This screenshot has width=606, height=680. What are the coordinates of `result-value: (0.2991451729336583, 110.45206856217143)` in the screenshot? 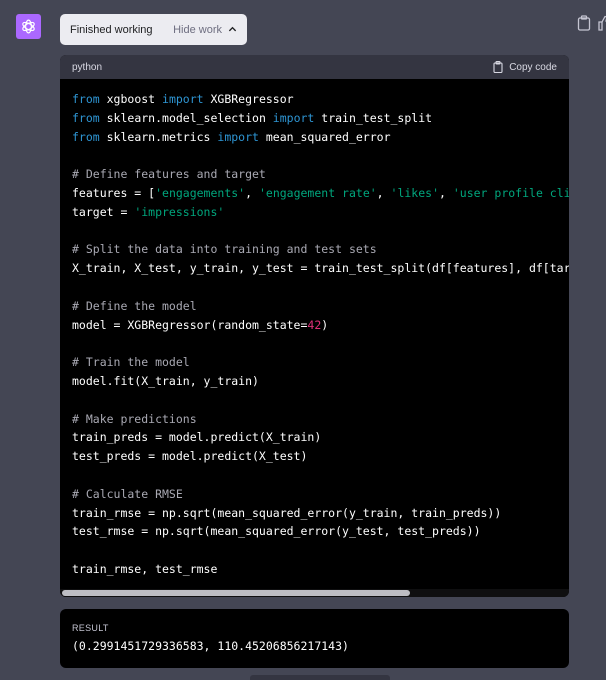 It's located at (210, 646).